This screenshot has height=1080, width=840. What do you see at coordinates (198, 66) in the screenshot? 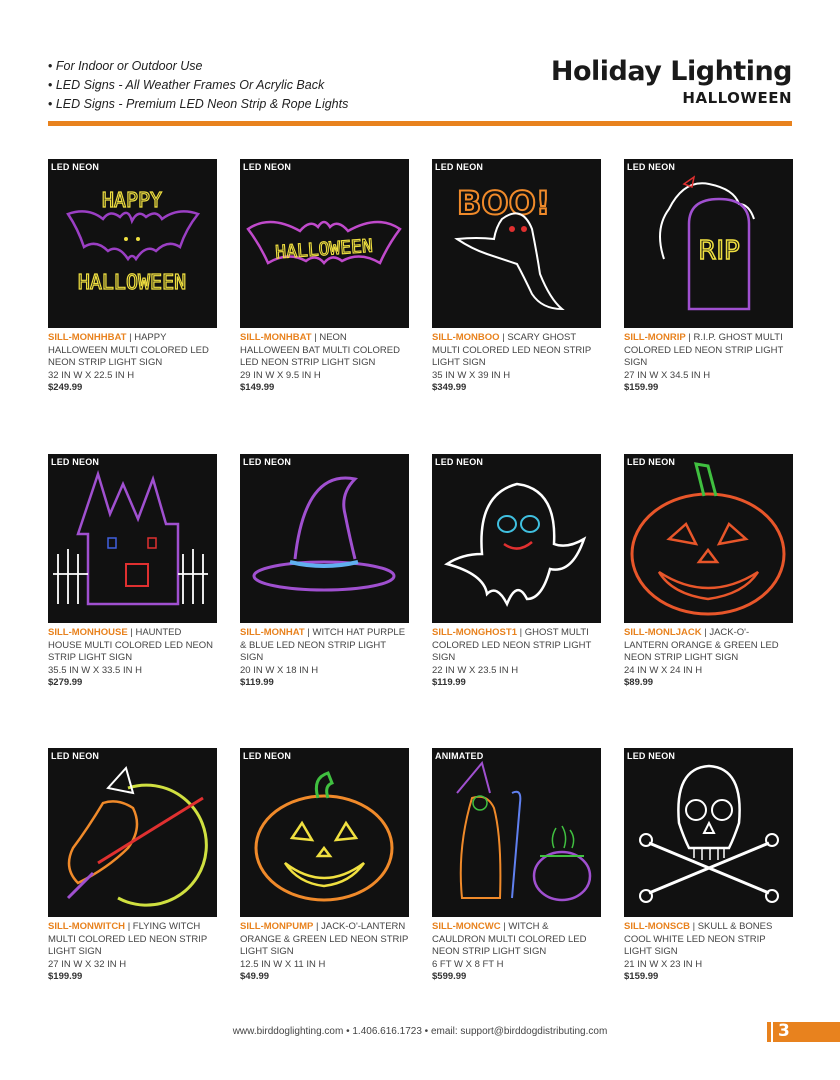
I see `bullet-item: For Indoor or Outdoor Use` at bounding box center [198, 66].